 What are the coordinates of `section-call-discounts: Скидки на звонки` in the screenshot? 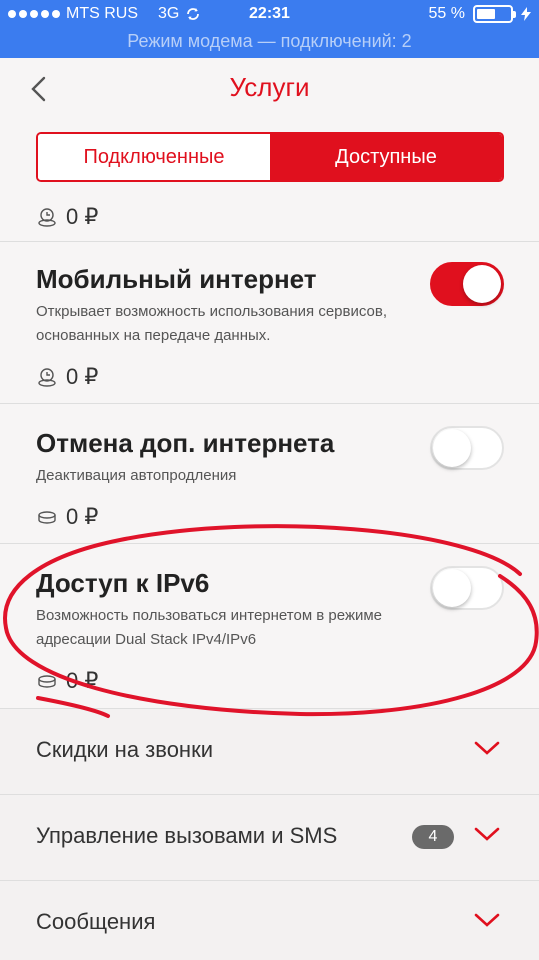 It's located at (269, 751).